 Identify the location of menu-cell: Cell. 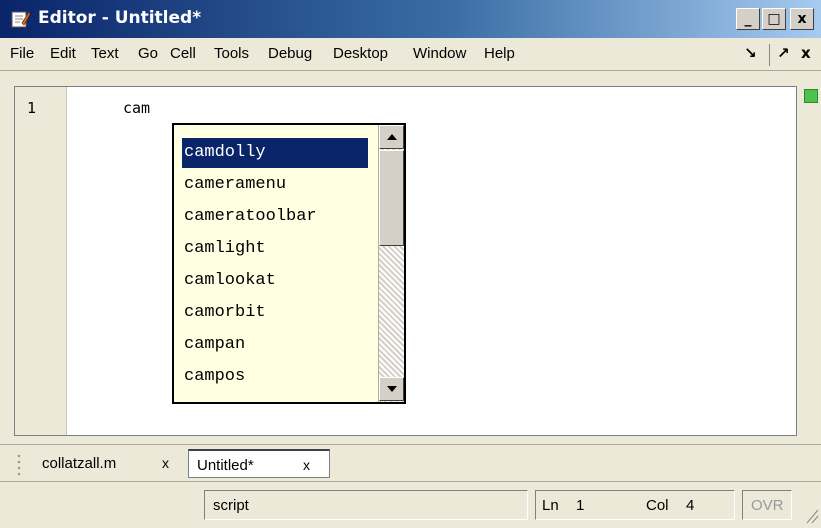
(183, 53).